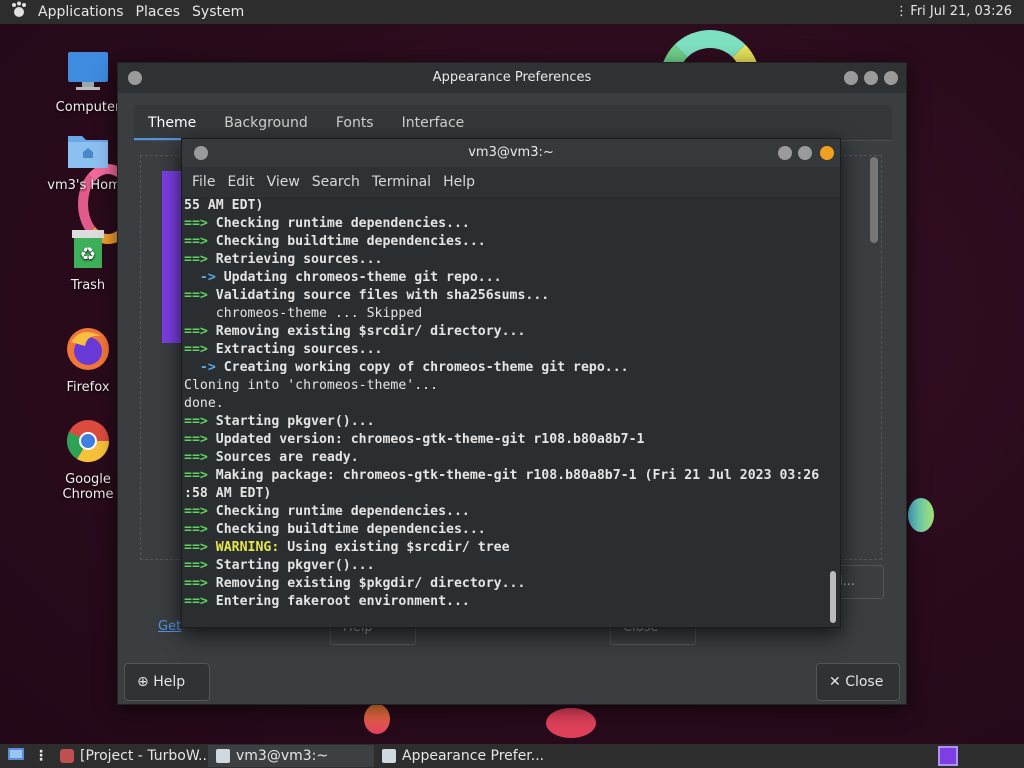 The width and height of the screenshot is (1024, 768). What do you see at coordinates (948, 756) in the screenshot?
I see `workspace-switcher-icon` at bounding box center [948, 756].